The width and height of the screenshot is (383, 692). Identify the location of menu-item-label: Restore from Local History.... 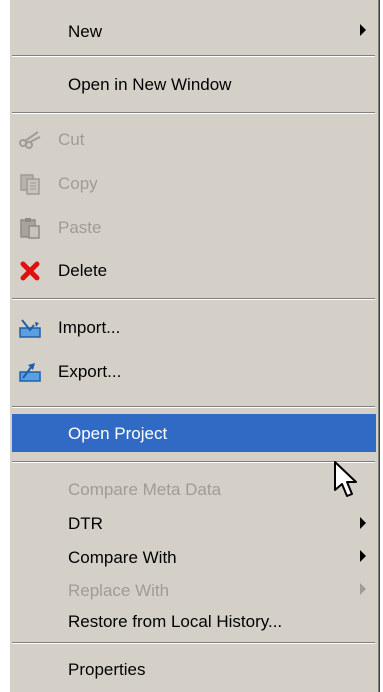
(175, 621).